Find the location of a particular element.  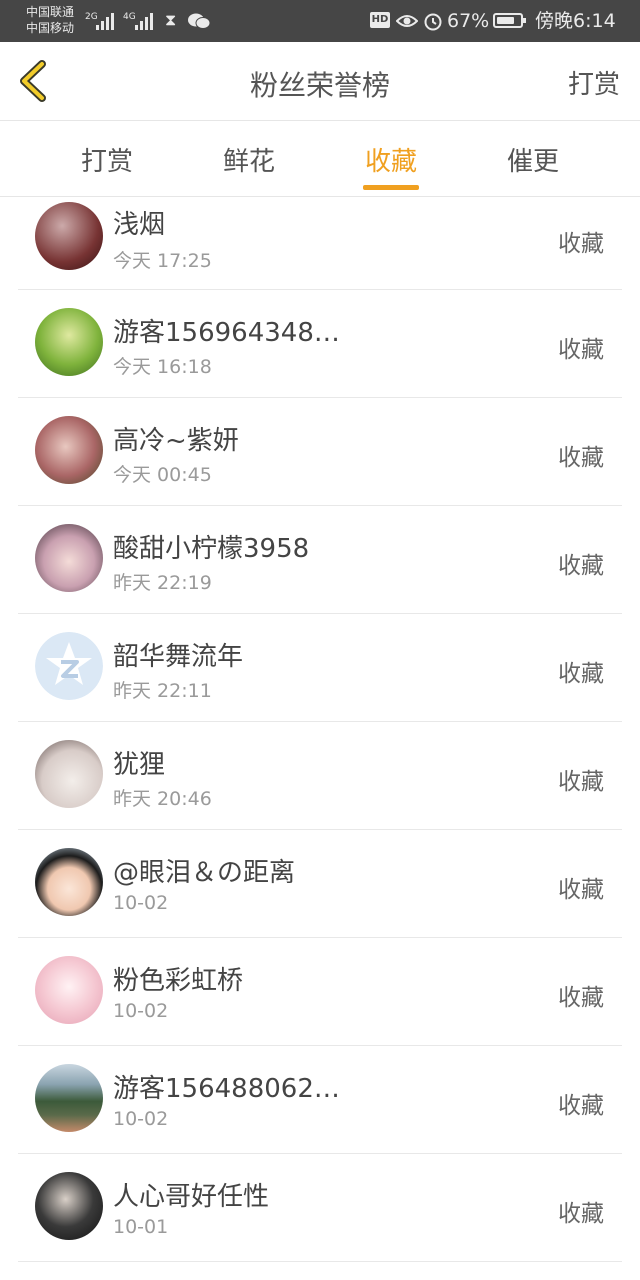

status-bar: 中国联通 中国移动 2G 4G ⧗ HD 67% 傍晚6:14 is located at coordinates (320, 21).